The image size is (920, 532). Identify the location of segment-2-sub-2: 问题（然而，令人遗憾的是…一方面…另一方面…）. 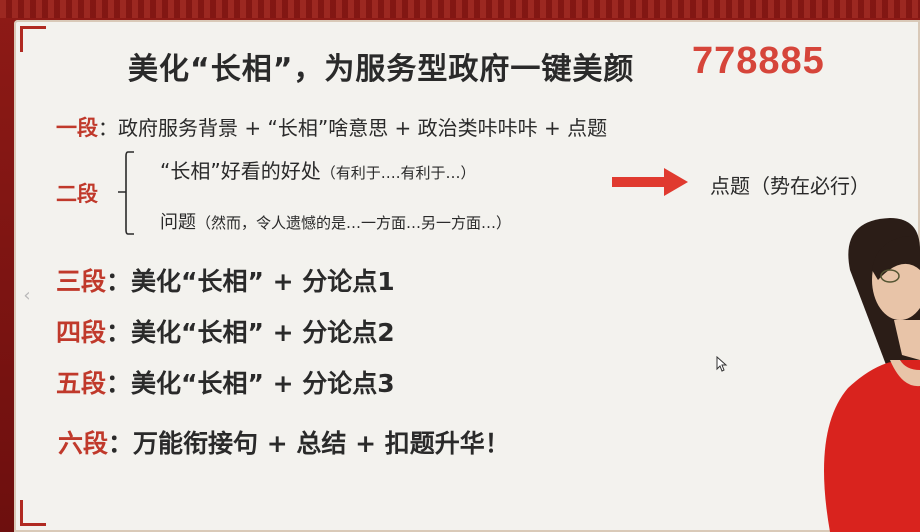
(335, 221).